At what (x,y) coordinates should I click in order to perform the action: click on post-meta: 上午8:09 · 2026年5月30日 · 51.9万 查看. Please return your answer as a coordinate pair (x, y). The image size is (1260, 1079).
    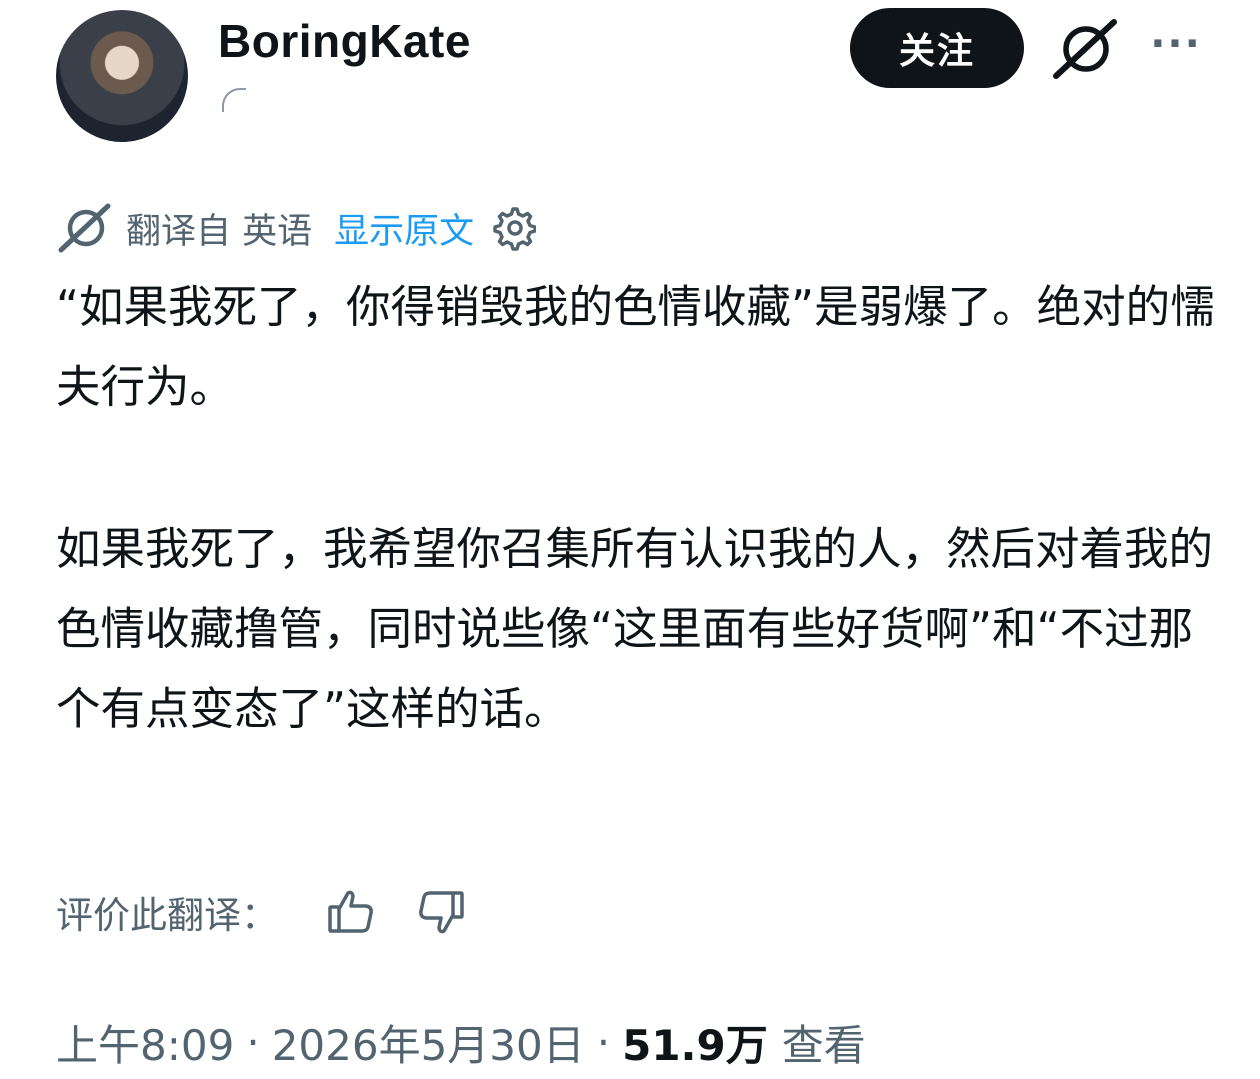
    Looking at the image, I should click on (461, 1042).